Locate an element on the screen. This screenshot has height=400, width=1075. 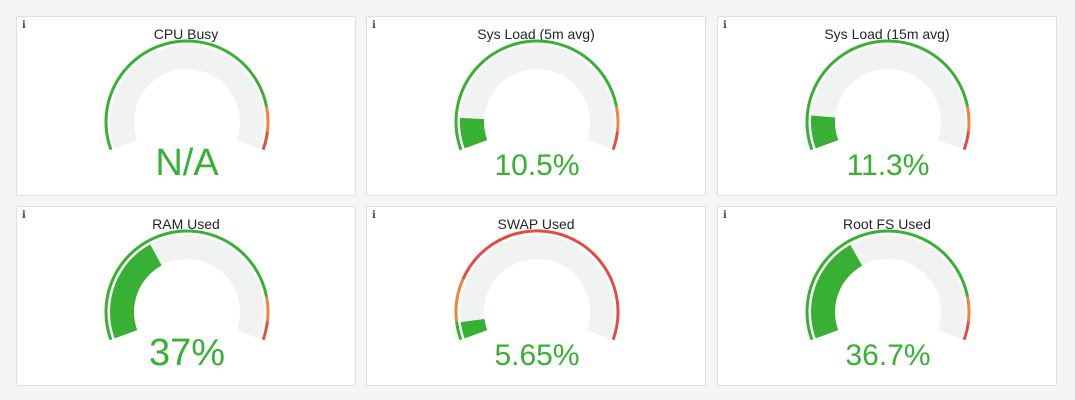
gauge: 36.7% is located at coordinates (888, 300).